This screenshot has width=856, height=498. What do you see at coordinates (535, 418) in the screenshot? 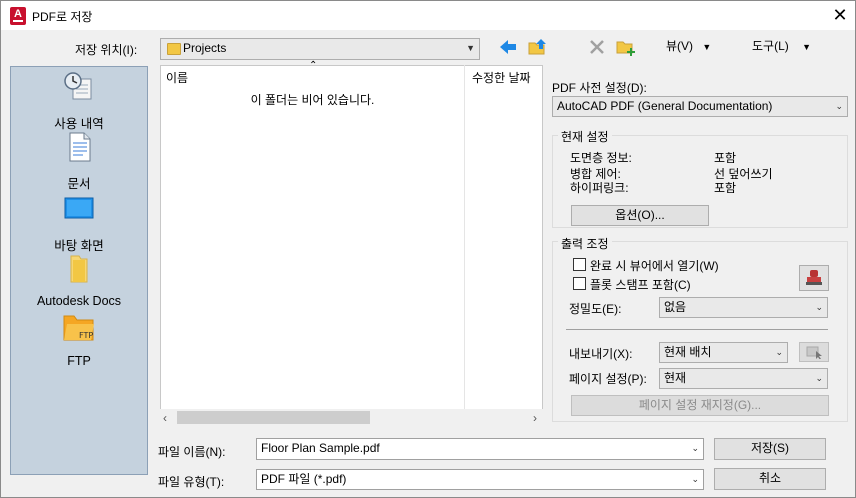
I see `scroll-right-icon: ›` at bounding box center [535, 418].